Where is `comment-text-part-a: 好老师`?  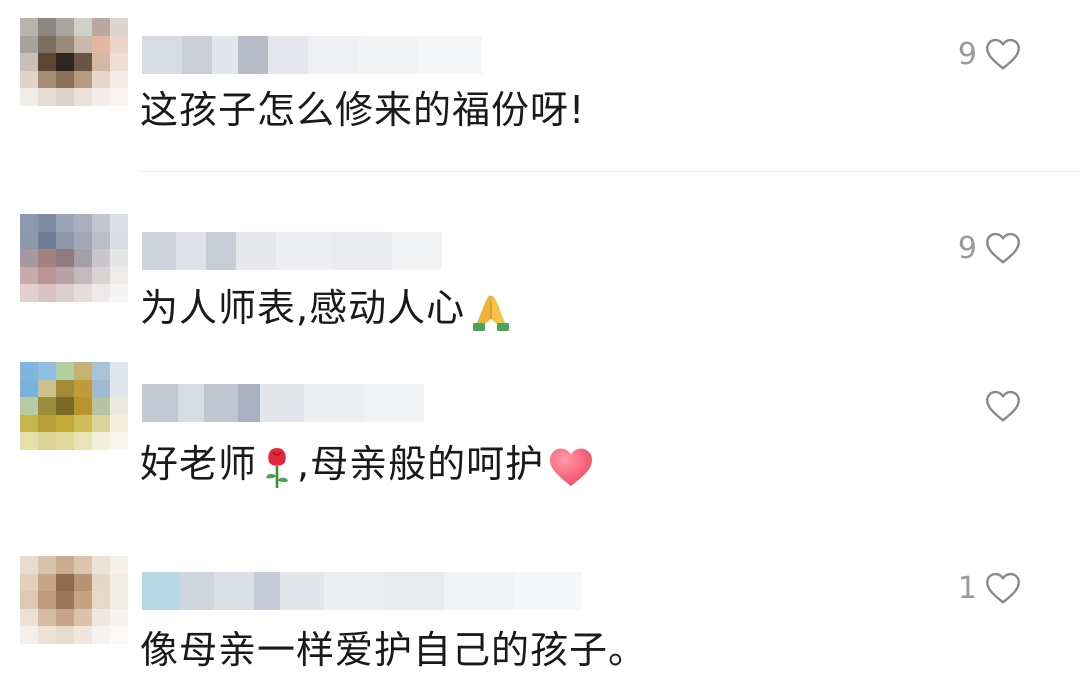 comment-text-part-a: 好老师 is located at coordinates (199, 464).